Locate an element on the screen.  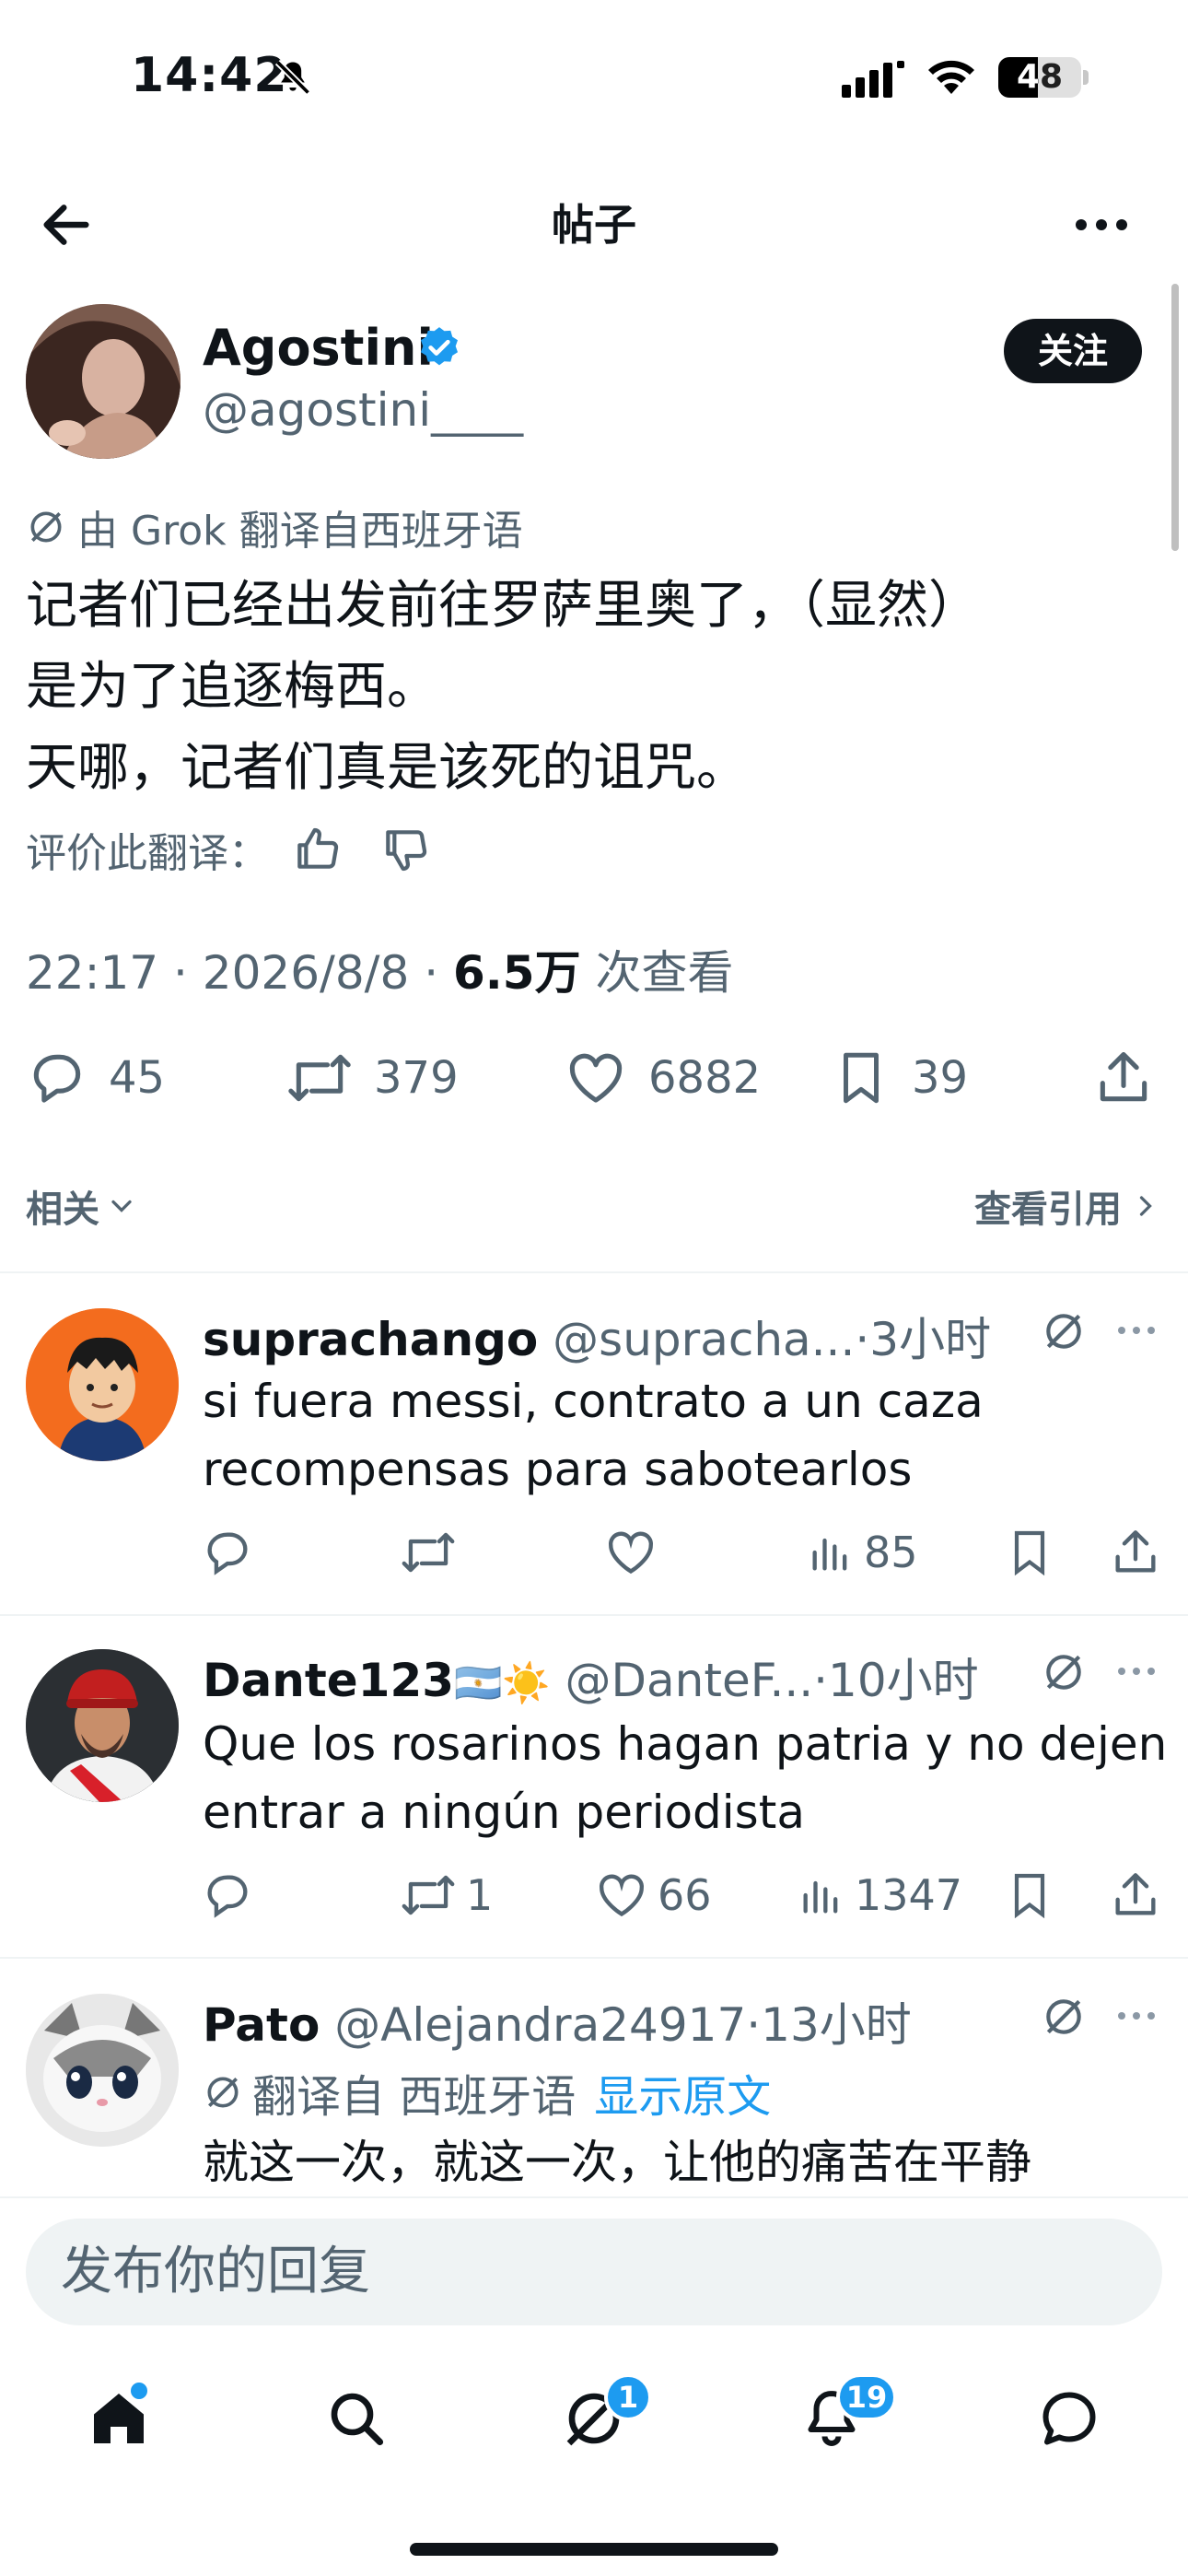
translation-note: 由 Grok 翻译自西班牙语 is located at coordinates (274, 527).